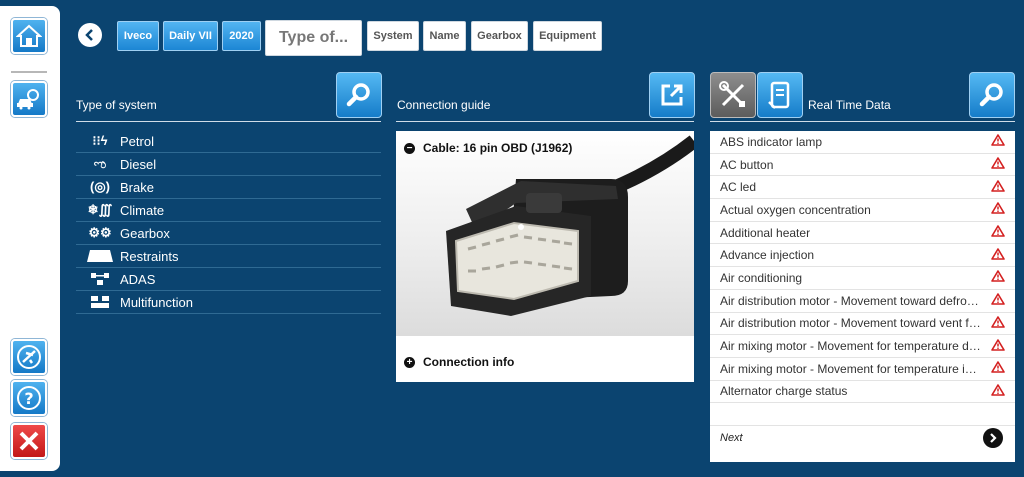 Image resolution: width=1024 pixels, height=477 pixels. I want to click on diagnostic-device-icon, so click(779, 95).